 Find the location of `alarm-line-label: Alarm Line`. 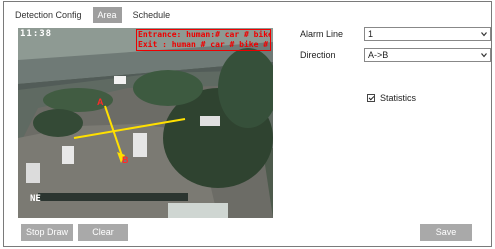

alarm-line-label: Alarm Line is located at coordinates (322, 34).